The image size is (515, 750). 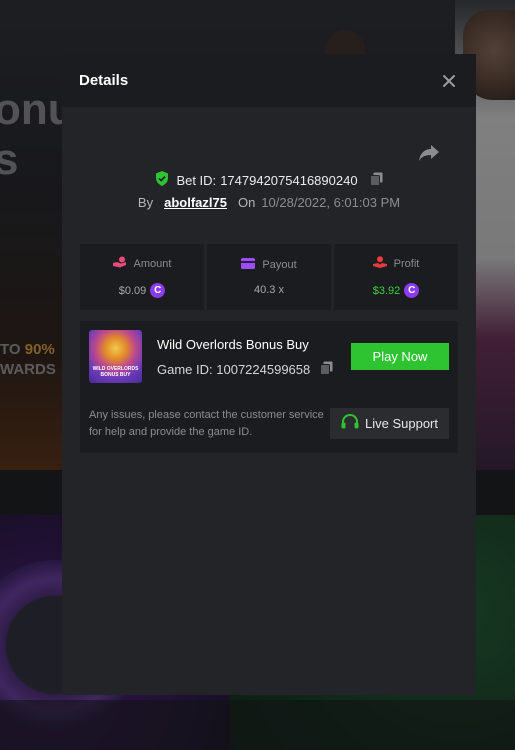 What do you see at coordinates (379, 263) in the screenshot?
I see `profit-icon` at bounding box center [379, 263].